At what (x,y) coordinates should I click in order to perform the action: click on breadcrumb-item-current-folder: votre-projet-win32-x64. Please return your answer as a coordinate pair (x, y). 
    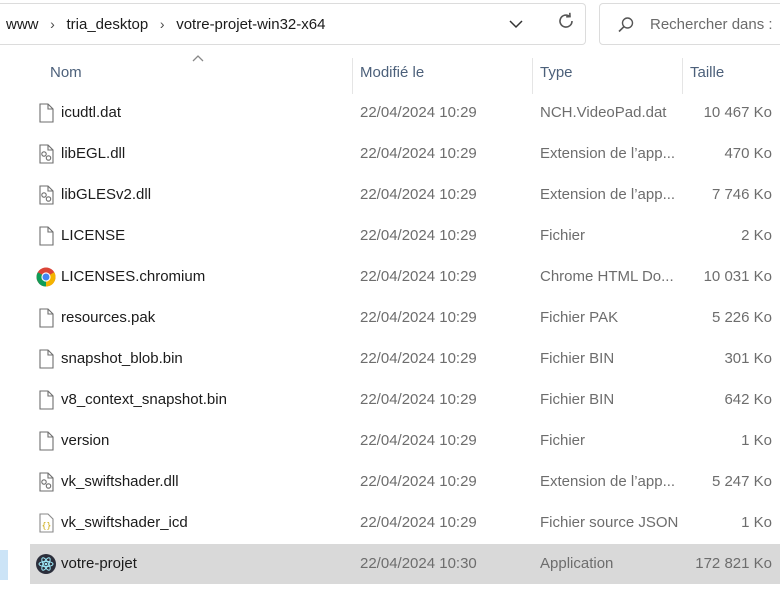
    Looking at the image, I should click on (250, 24).